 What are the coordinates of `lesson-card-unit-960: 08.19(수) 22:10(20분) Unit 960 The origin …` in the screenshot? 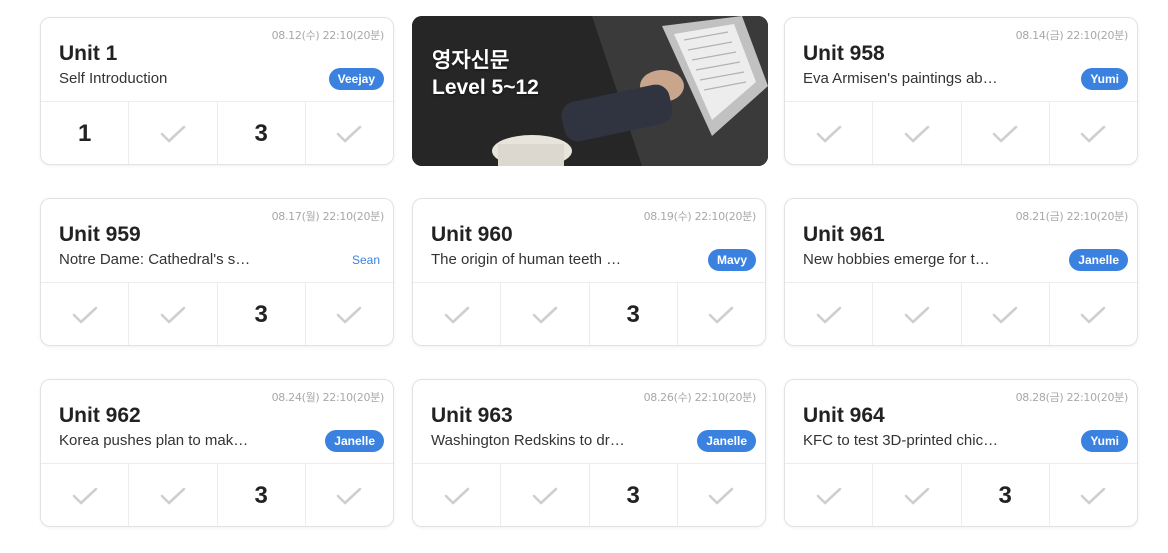 It's located at (589, 272).